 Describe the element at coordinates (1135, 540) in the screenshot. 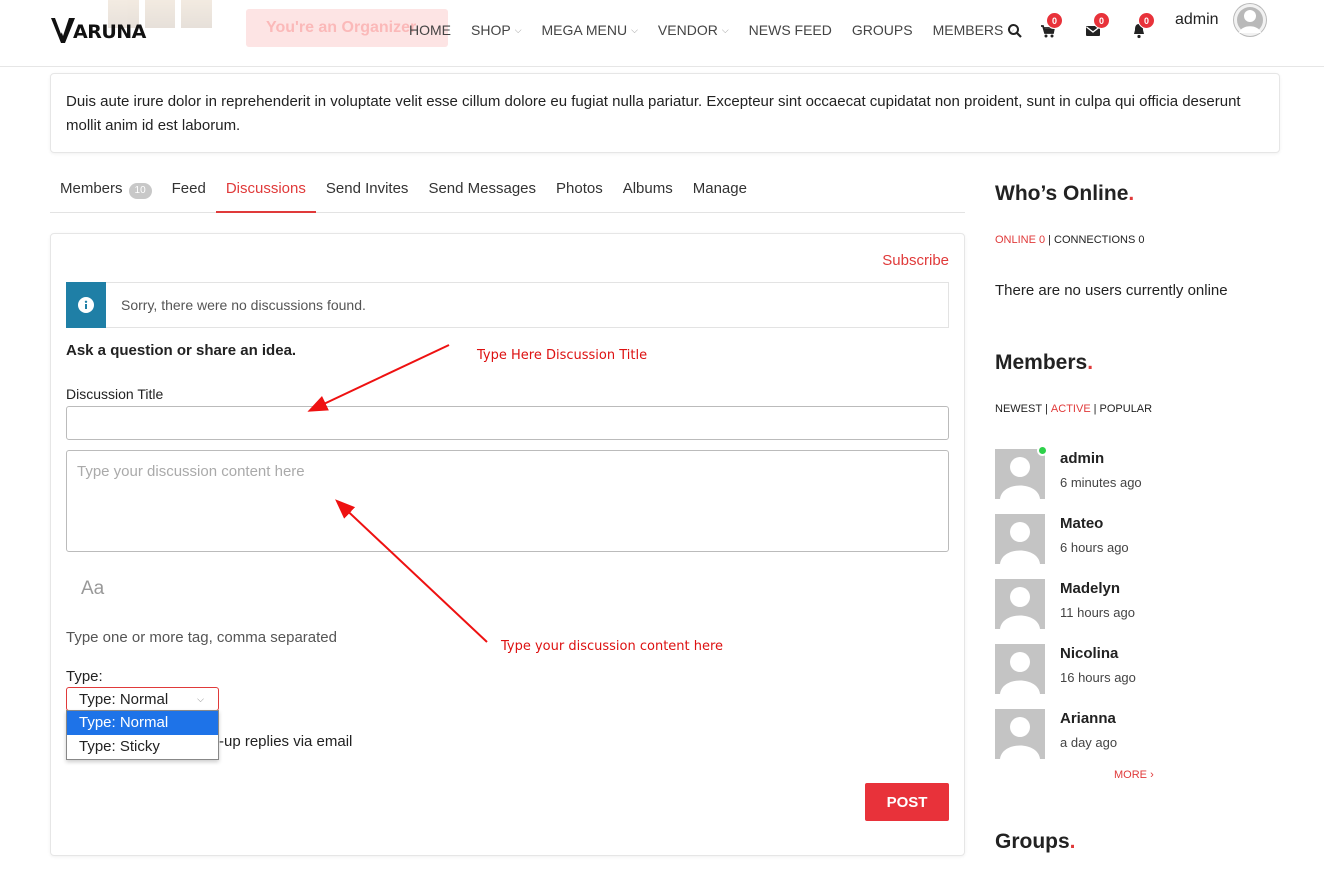

I see `member-item: Mateo 6 hours ago` at that location.